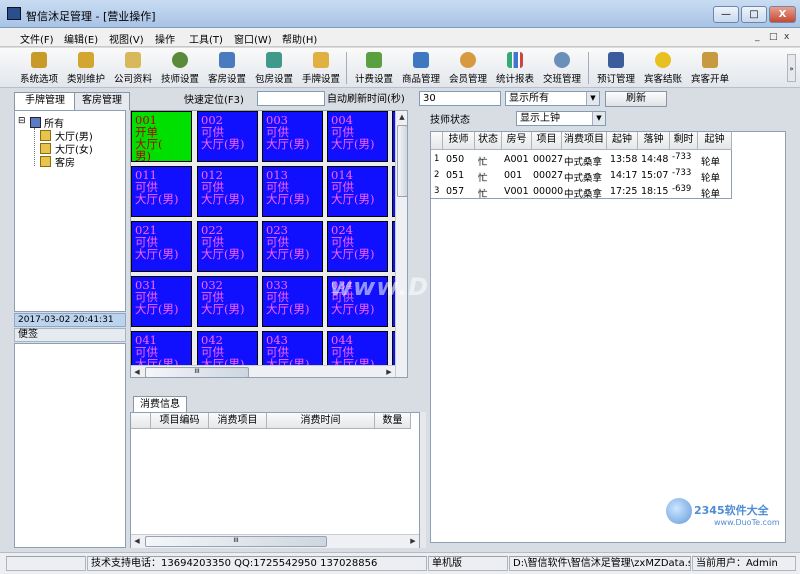  Describe the element at coordinates (374, 68) in the screenshot. I see `billing-button: 计费设置` at that location.